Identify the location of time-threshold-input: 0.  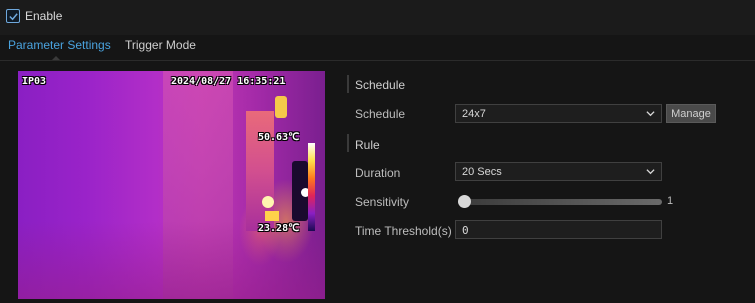
(558, 229).